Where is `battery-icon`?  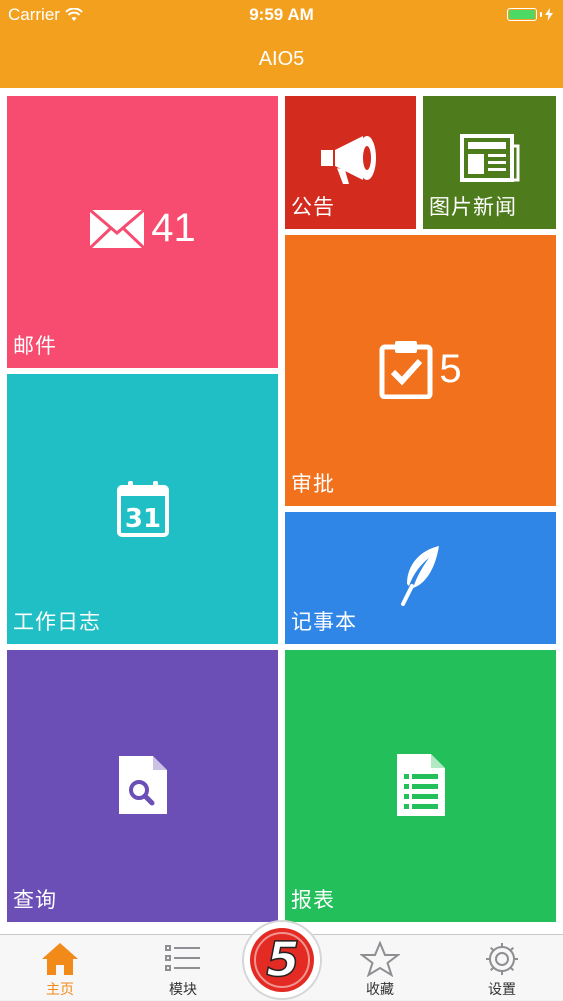
battery-icon is located at coordinates (530, 14).